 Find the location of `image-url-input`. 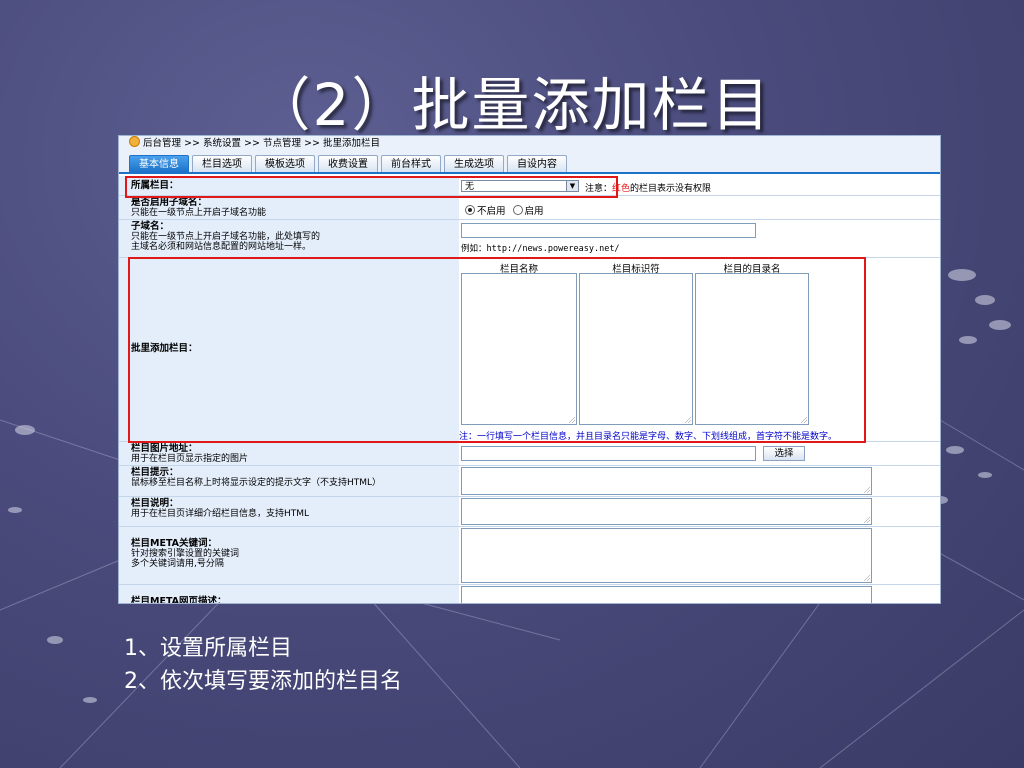

image-url-input is located at coordinates (608, 453).